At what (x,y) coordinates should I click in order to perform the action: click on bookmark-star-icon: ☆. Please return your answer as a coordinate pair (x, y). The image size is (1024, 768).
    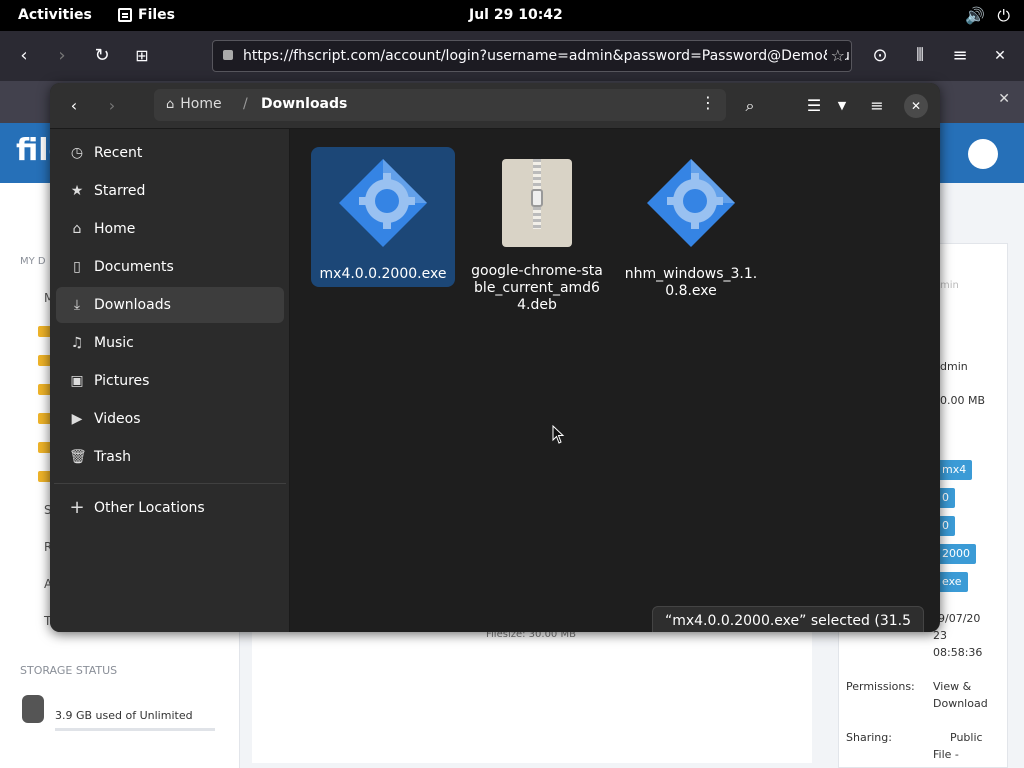
    Looking at the image, I should click on (835, 56).